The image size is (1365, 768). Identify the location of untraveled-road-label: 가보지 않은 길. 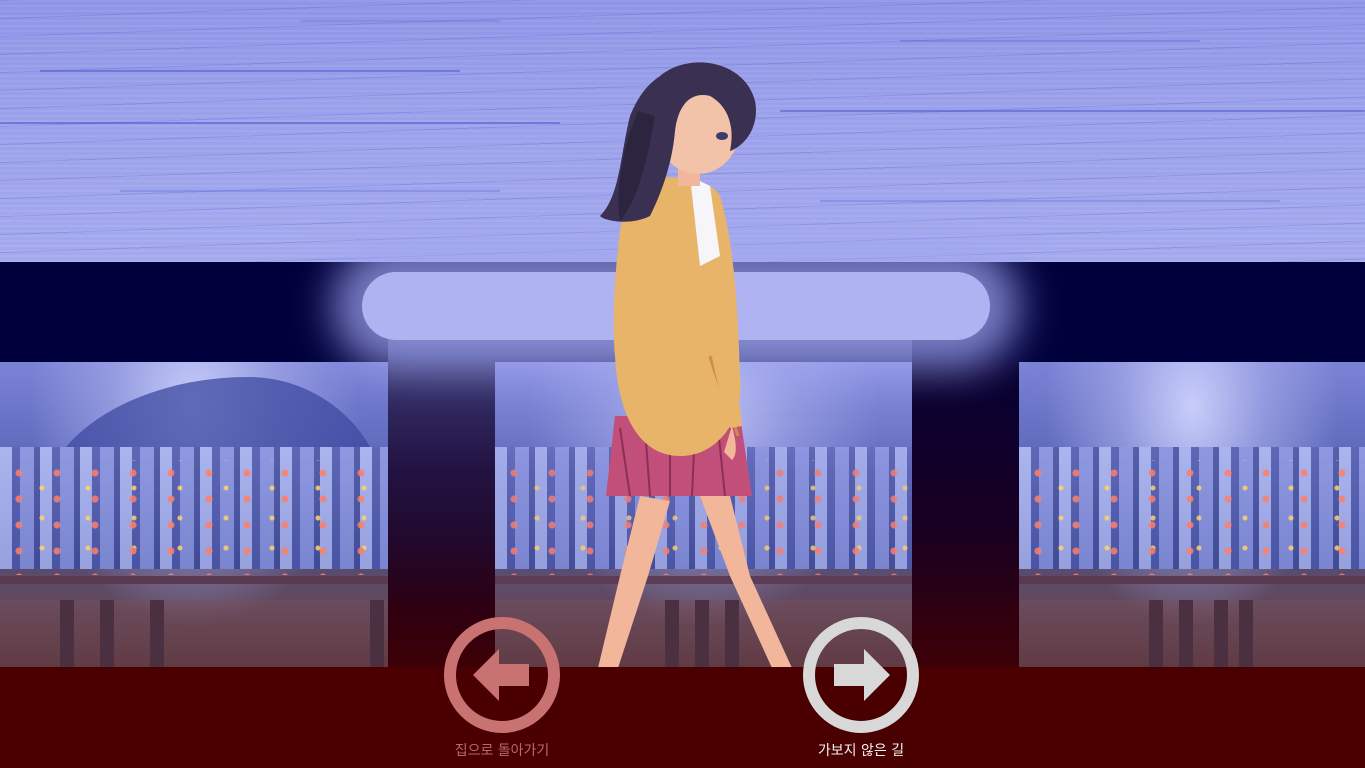
(861, 750).